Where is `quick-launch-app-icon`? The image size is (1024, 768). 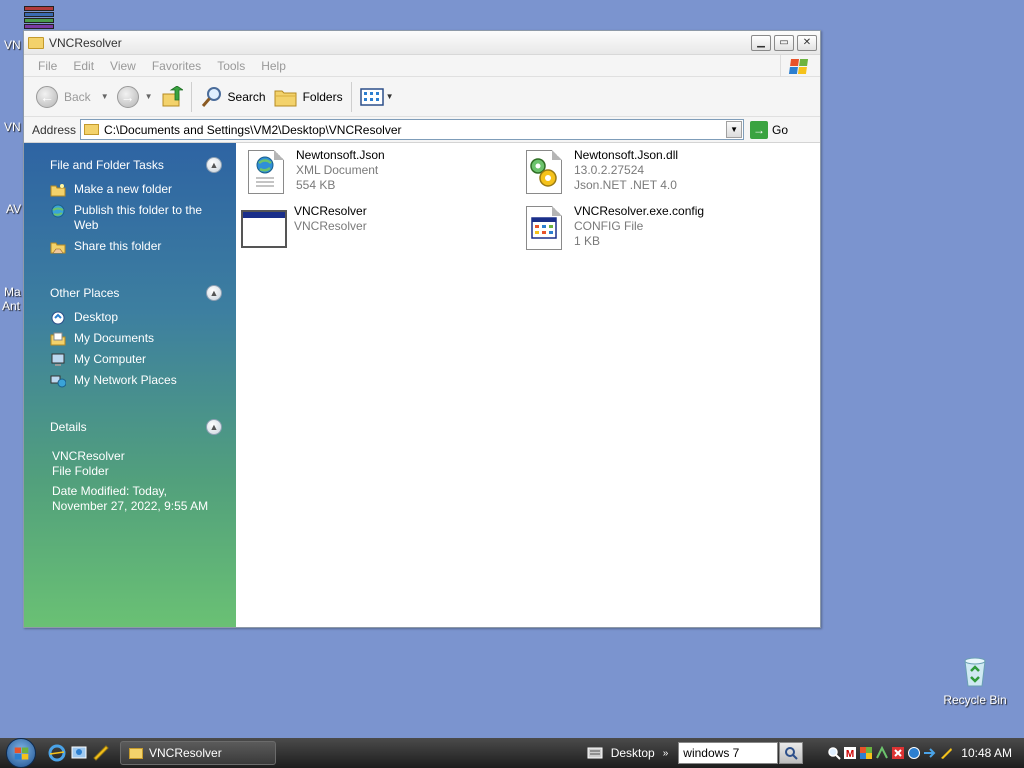 quick-launch-app-icon is located at coordinates (101, 753).